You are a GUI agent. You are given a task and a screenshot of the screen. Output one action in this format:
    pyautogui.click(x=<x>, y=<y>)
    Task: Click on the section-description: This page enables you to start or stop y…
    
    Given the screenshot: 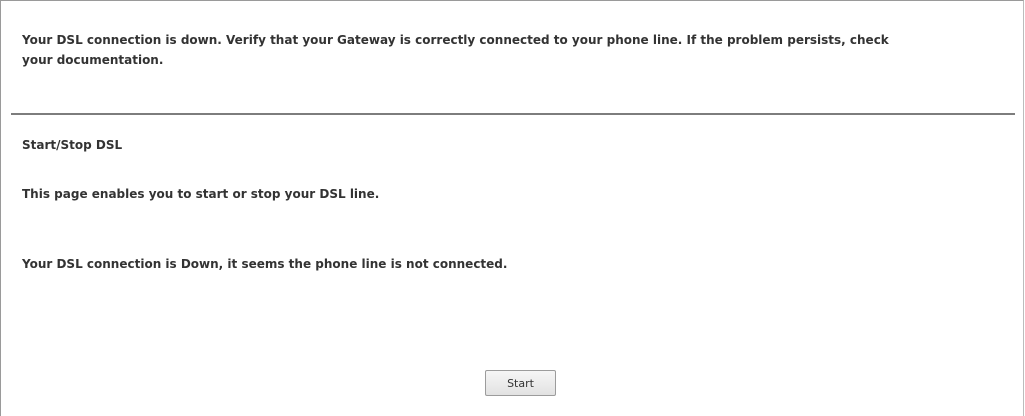 What is the action you would take?
    pyautogui.click(x=201, y=194)
    